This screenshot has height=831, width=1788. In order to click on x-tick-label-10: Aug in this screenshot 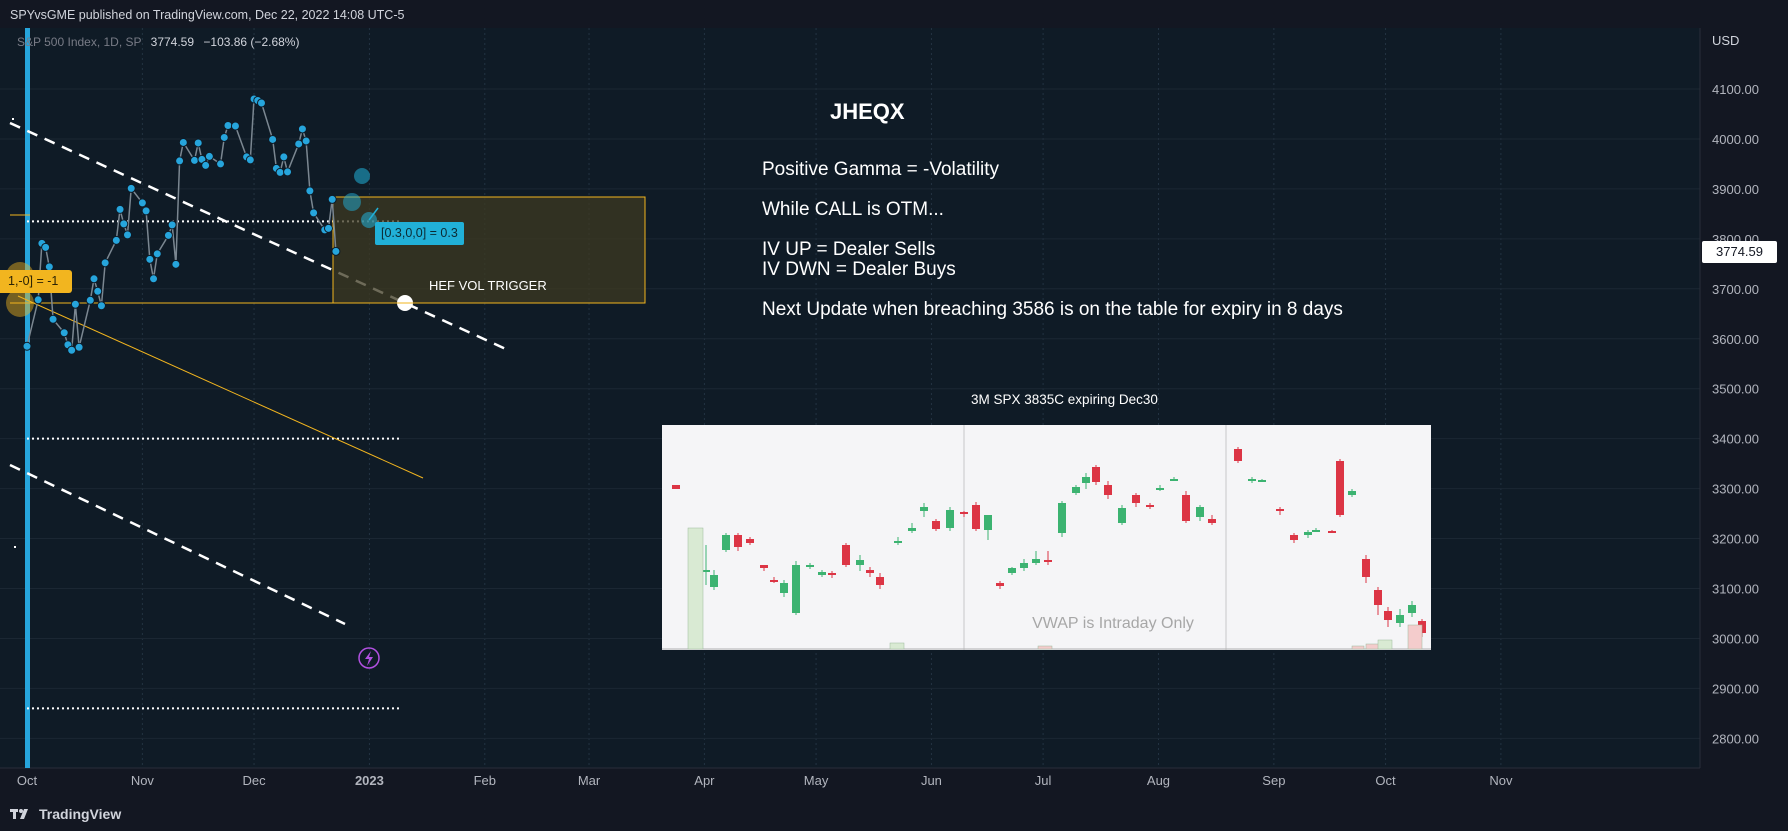, I will do `click(1158, 780)`.